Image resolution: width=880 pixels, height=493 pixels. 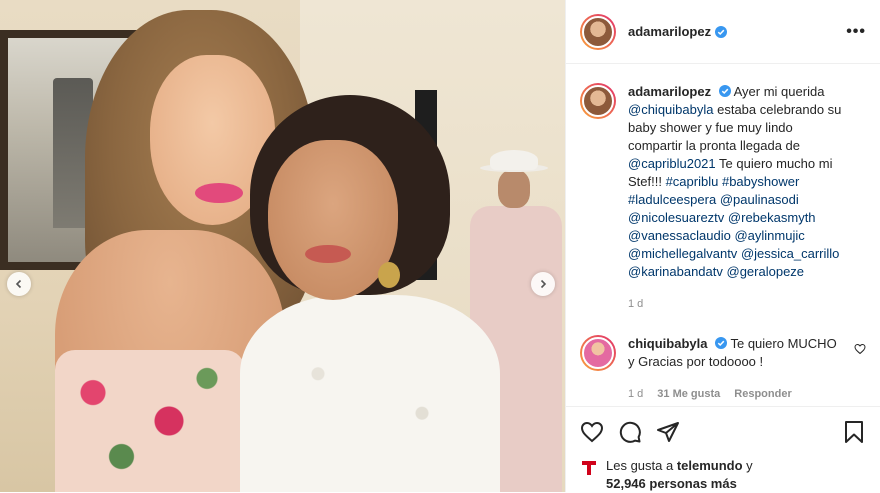 What do you see at coordinates (669, 91) in the screenshot?
I see `caption-username: adamarilopez` at bounding box center [669, 91].